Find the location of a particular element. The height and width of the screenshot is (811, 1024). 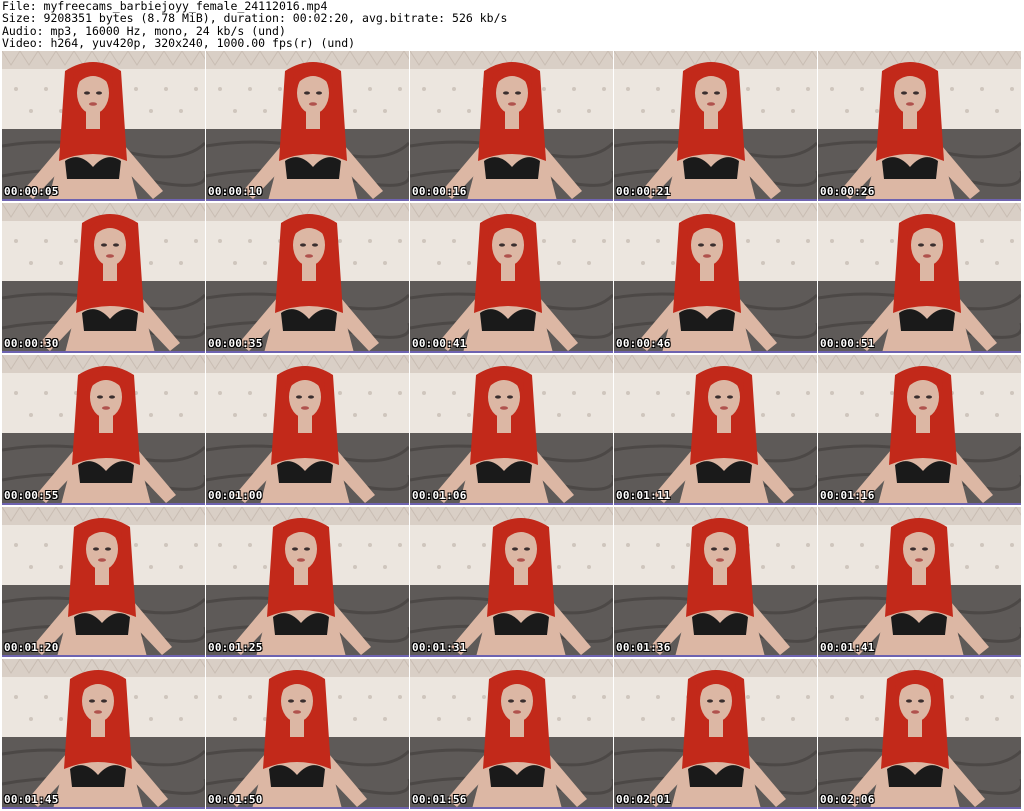

video-thumbnail: 00:00:35 is located at coordinates (307, 278).